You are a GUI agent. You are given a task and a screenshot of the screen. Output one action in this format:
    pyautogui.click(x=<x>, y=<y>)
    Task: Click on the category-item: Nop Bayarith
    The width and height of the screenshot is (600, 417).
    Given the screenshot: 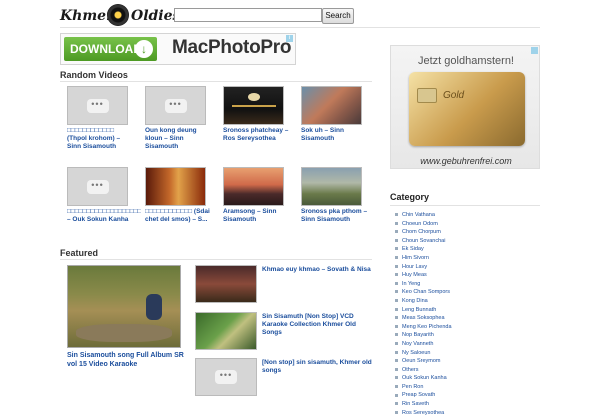 What is the action you would take?
    pyautogui.click(x=423, y=335)
    